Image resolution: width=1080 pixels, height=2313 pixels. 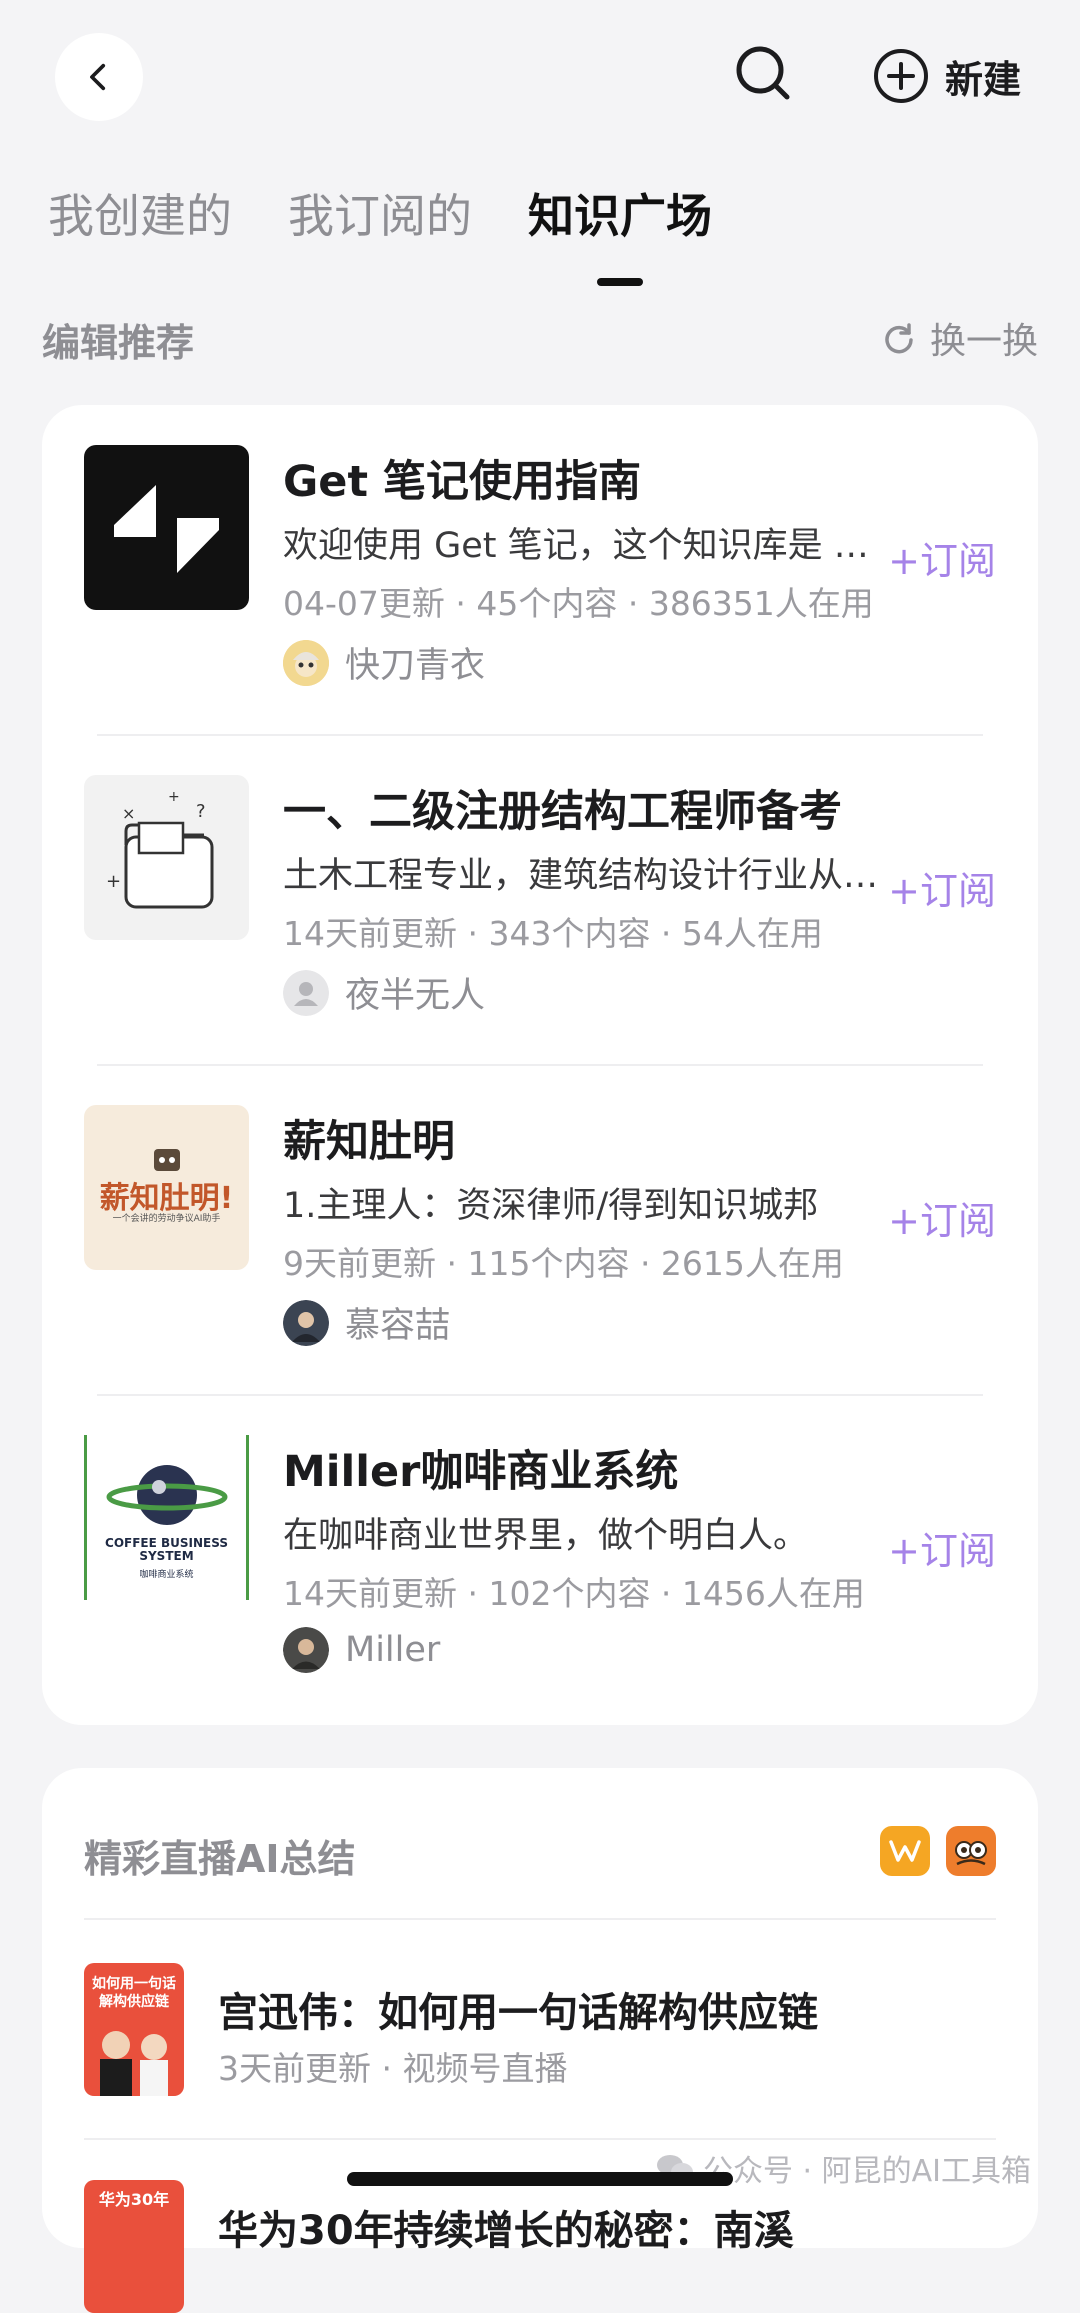 What do you see at coordinates (583, 876) in the screenshot?
I see `kb-description: 土木工程专业，建筑结构设计行业从业者` at bounding box center [583, 876].